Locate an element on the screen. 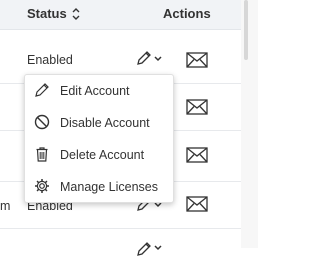  menu-item-label: Disable Account is located at coordinates (105, 123).